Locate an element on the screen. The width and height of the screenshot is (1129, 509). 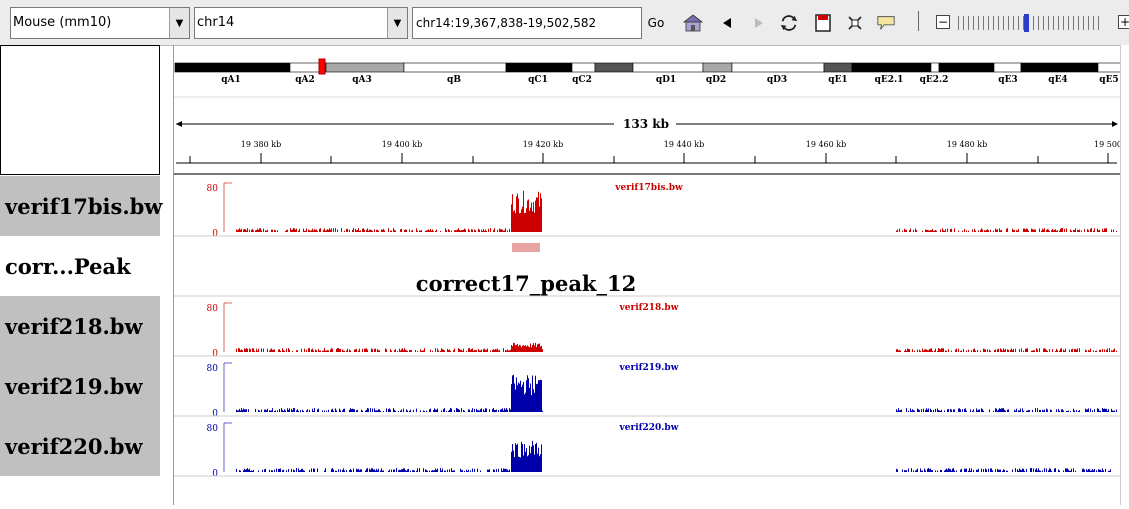
peak-feature is located at coordinates (526, 247).